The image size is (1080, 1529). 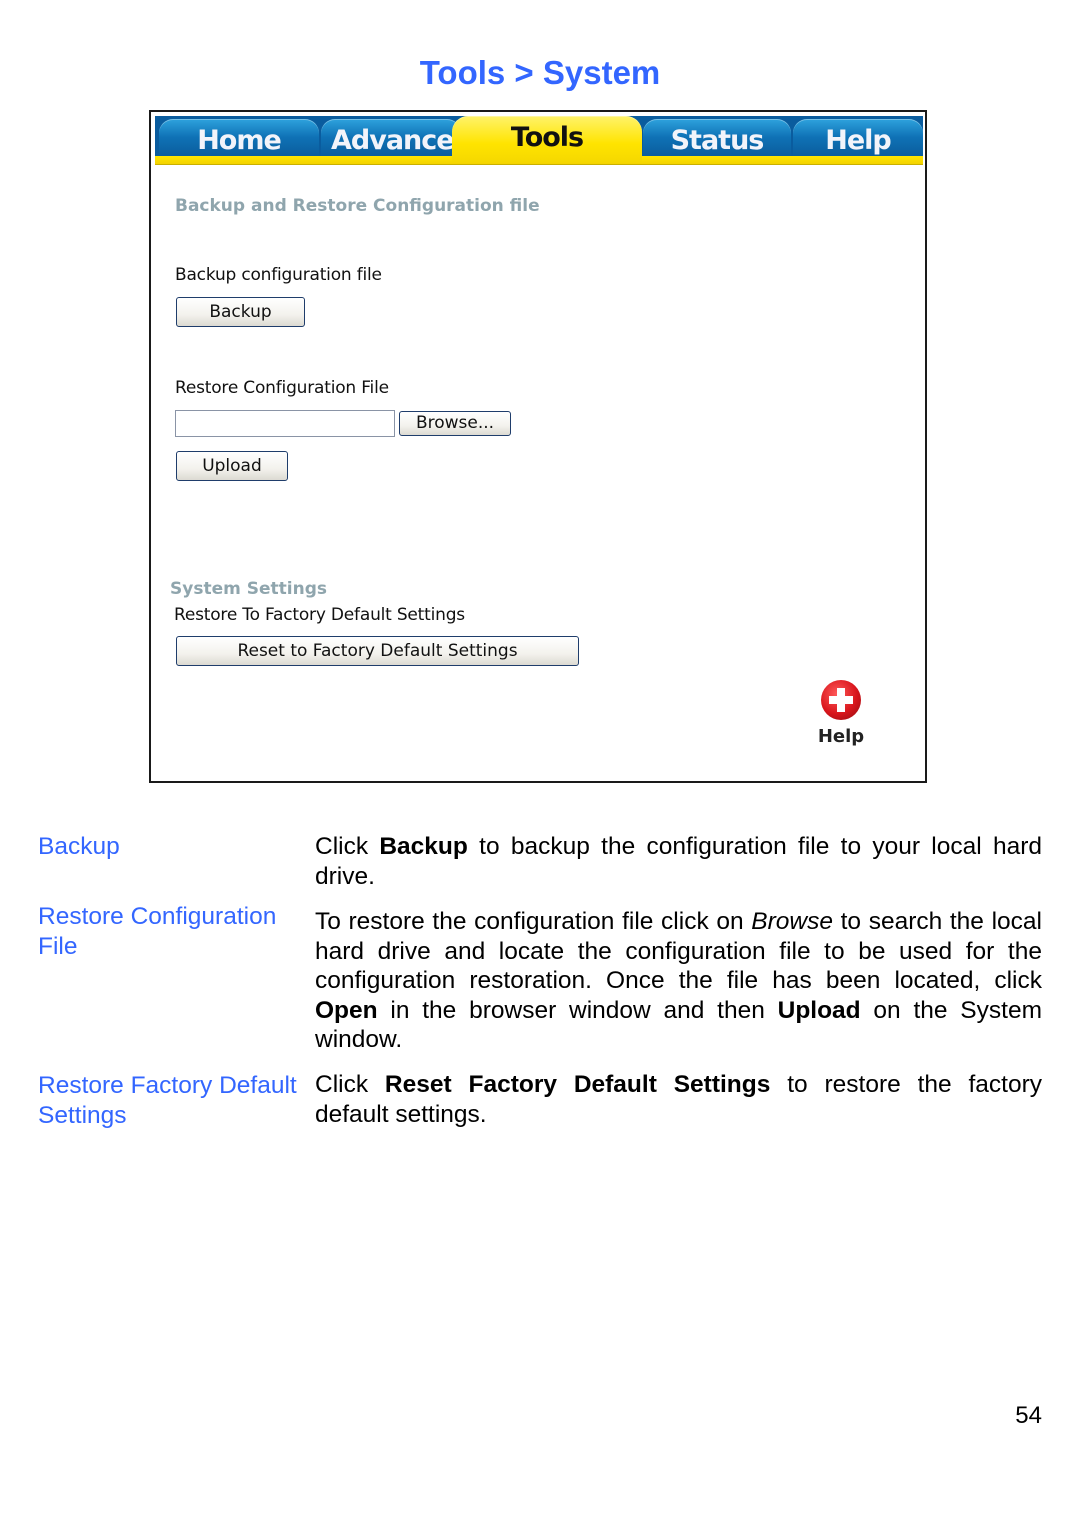 I want to click on tab-home: Home, so click(x=239, y=139).